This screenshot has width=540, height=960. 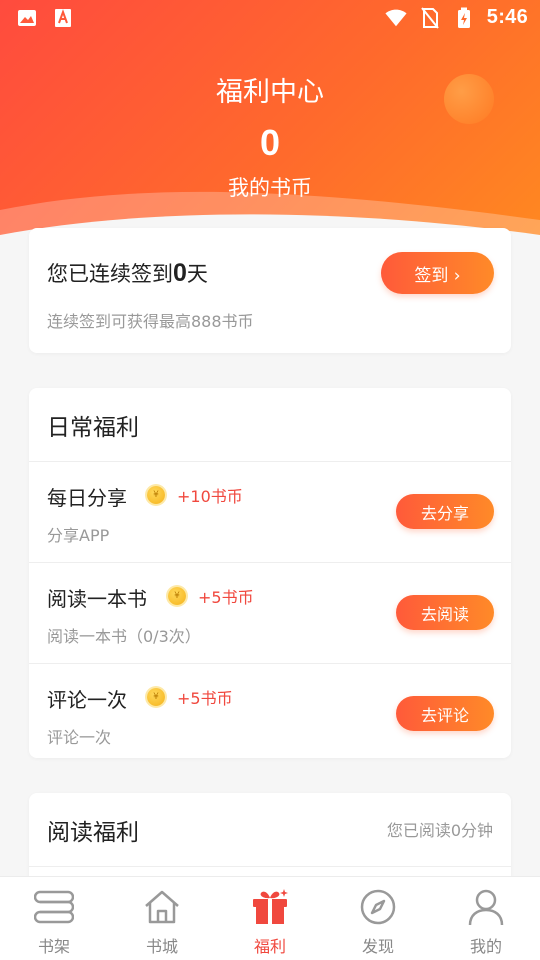 What do you see at coordinates (270, 18) in the screenshot?
I see `status-bar: 5:46` at bounding box center [270, 18].